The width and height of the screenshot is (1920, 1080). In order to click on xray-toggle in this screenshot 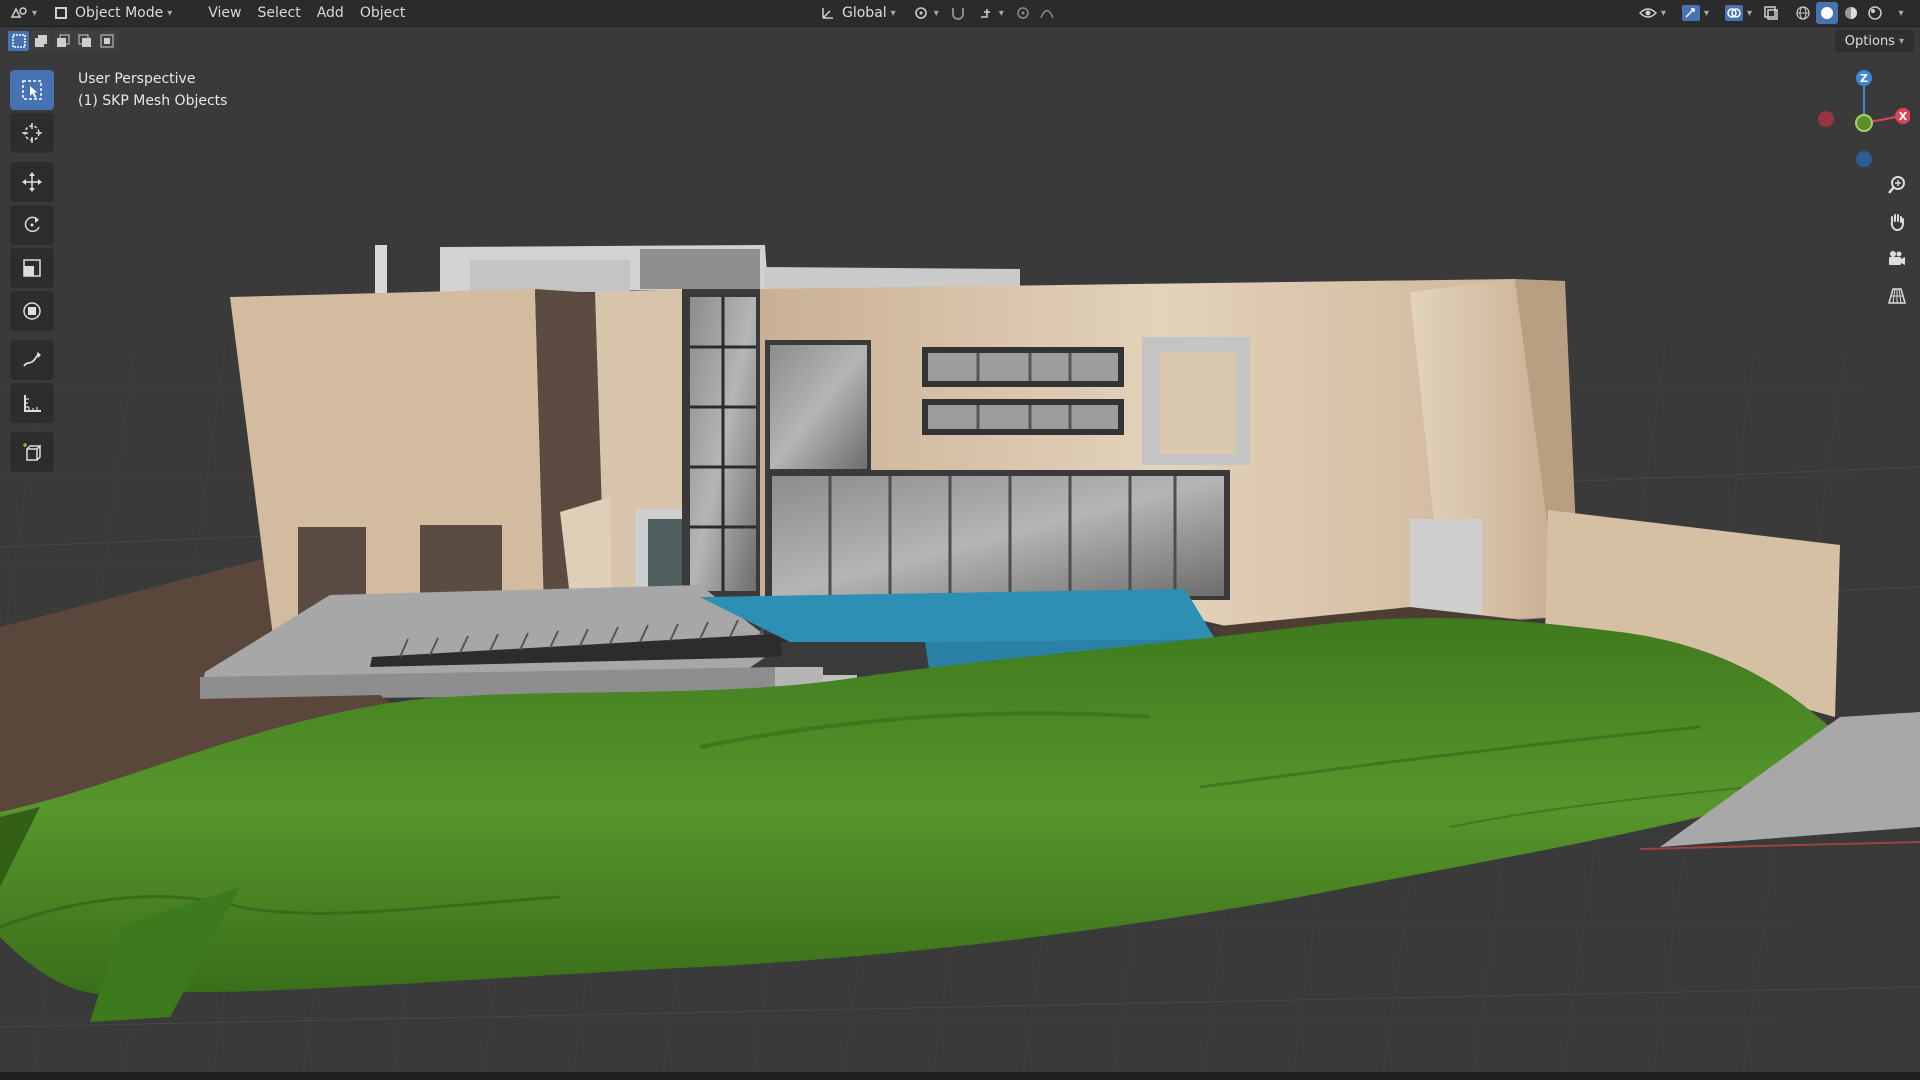, I will do `click(1771, 13)`.